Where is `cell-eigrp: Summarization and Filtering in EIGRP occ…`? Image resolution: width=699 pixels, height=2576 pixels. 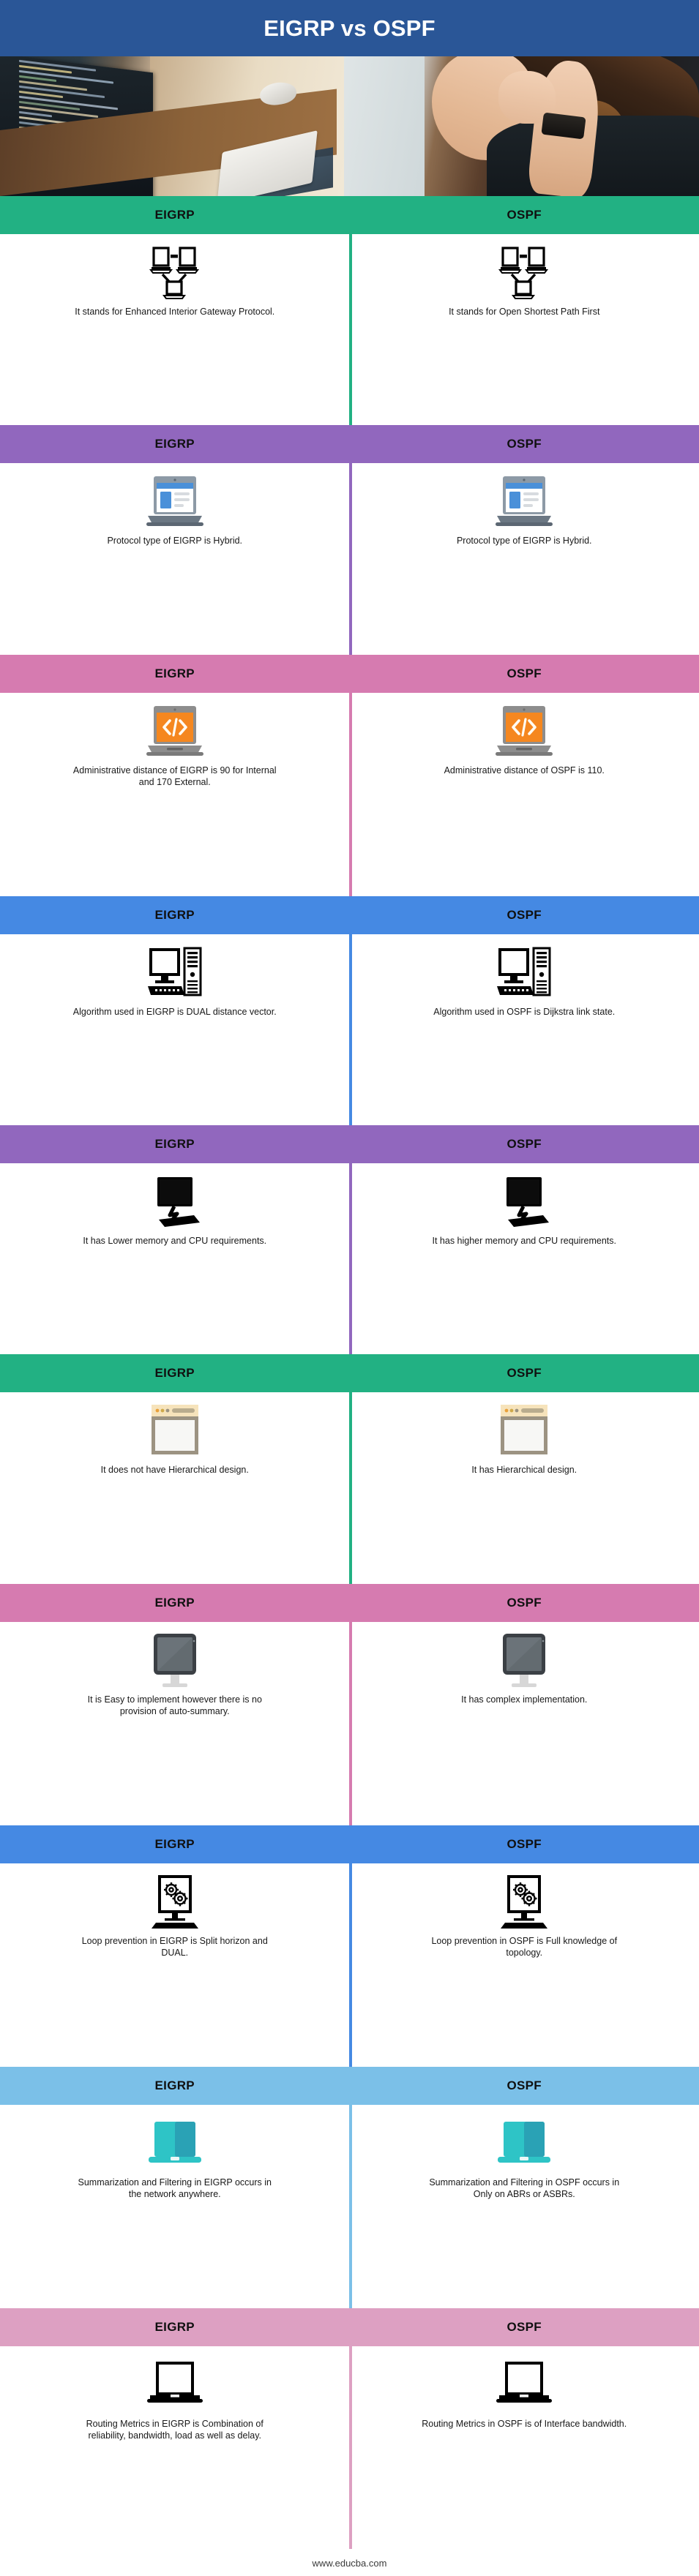
cell-eigrp: Summarization and Filtering in EIGRP occ… is located at coordinates (175, 2157).